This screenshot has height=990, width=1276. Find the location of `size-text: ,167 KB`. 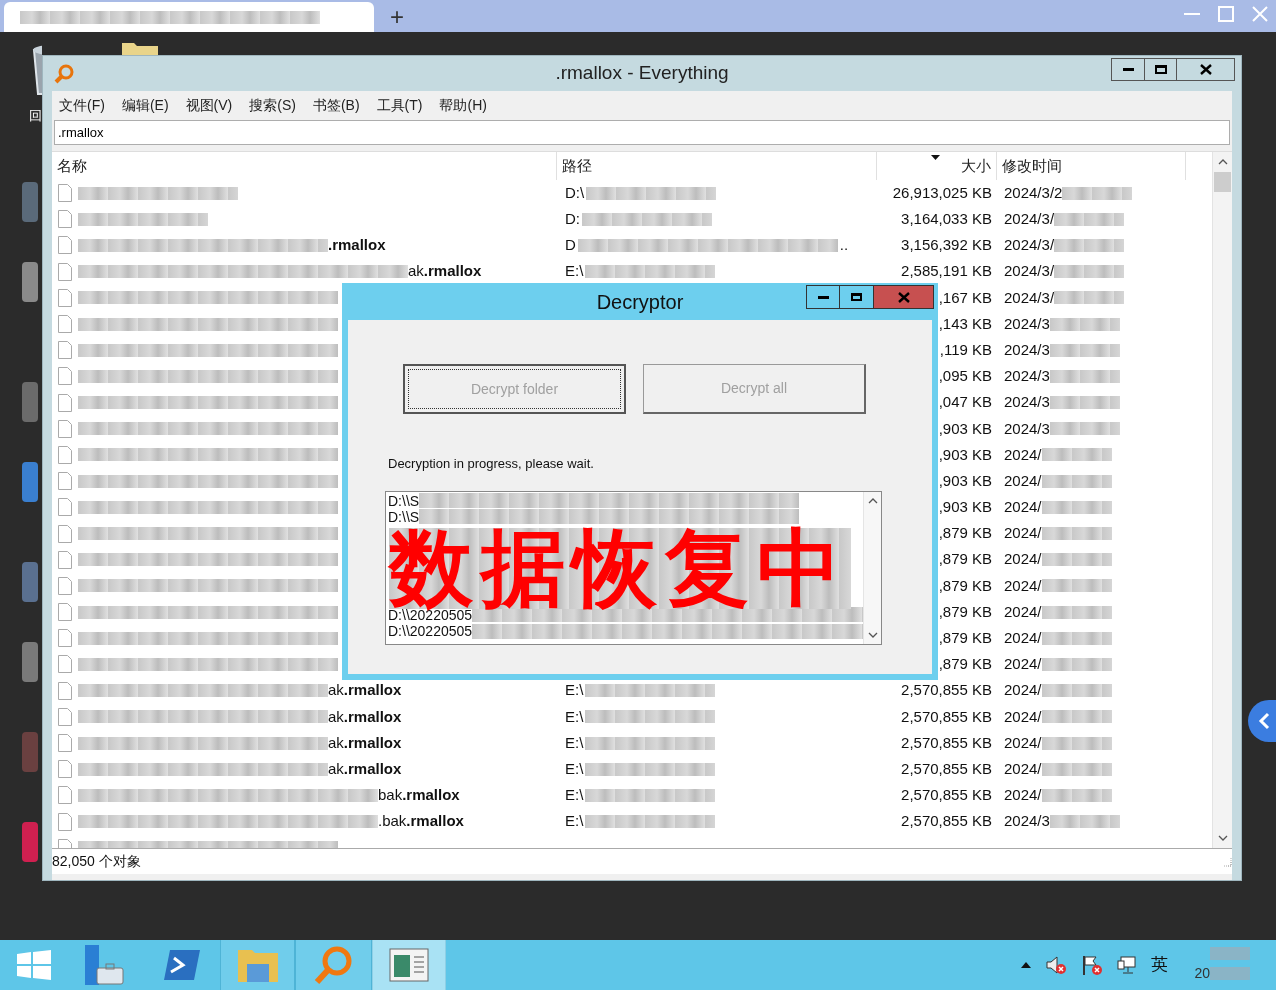

size-text: ,167 KB is located at coordinates (965, 297).